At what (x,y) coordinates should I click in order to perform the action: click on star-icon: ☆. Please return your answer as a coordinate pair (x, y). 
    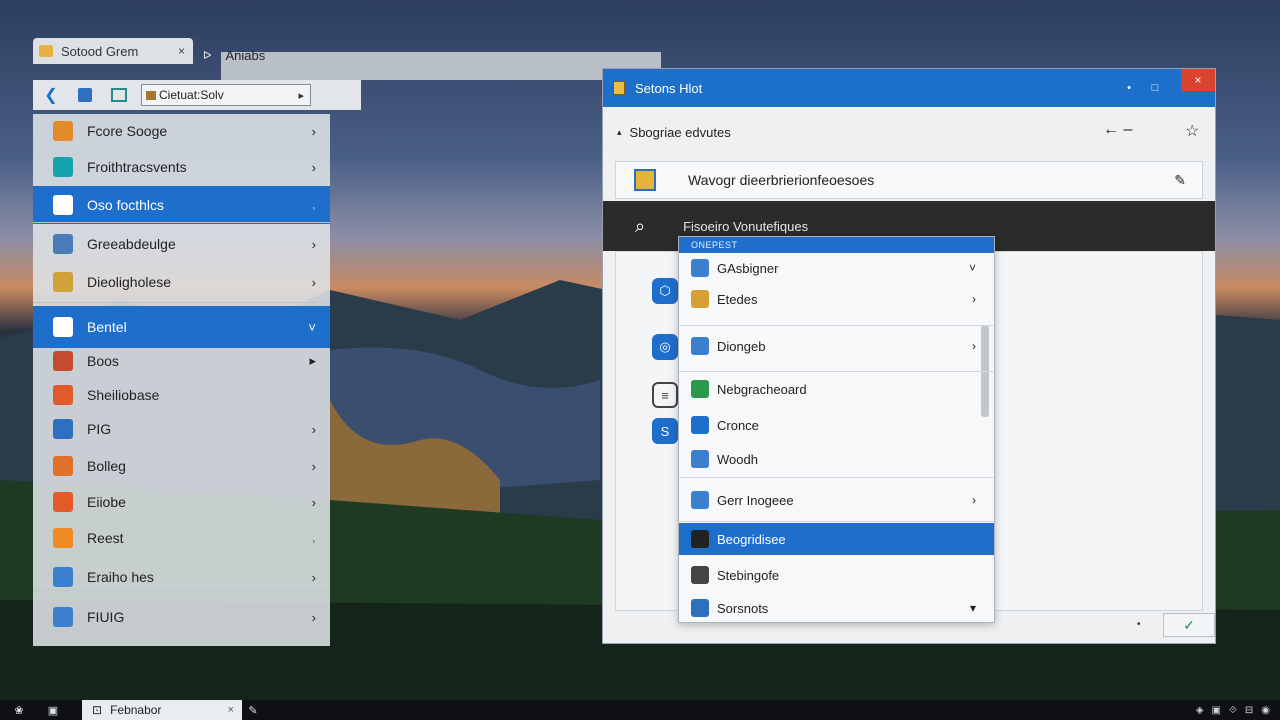
    Looking at the image, I should click on (1192, 131).